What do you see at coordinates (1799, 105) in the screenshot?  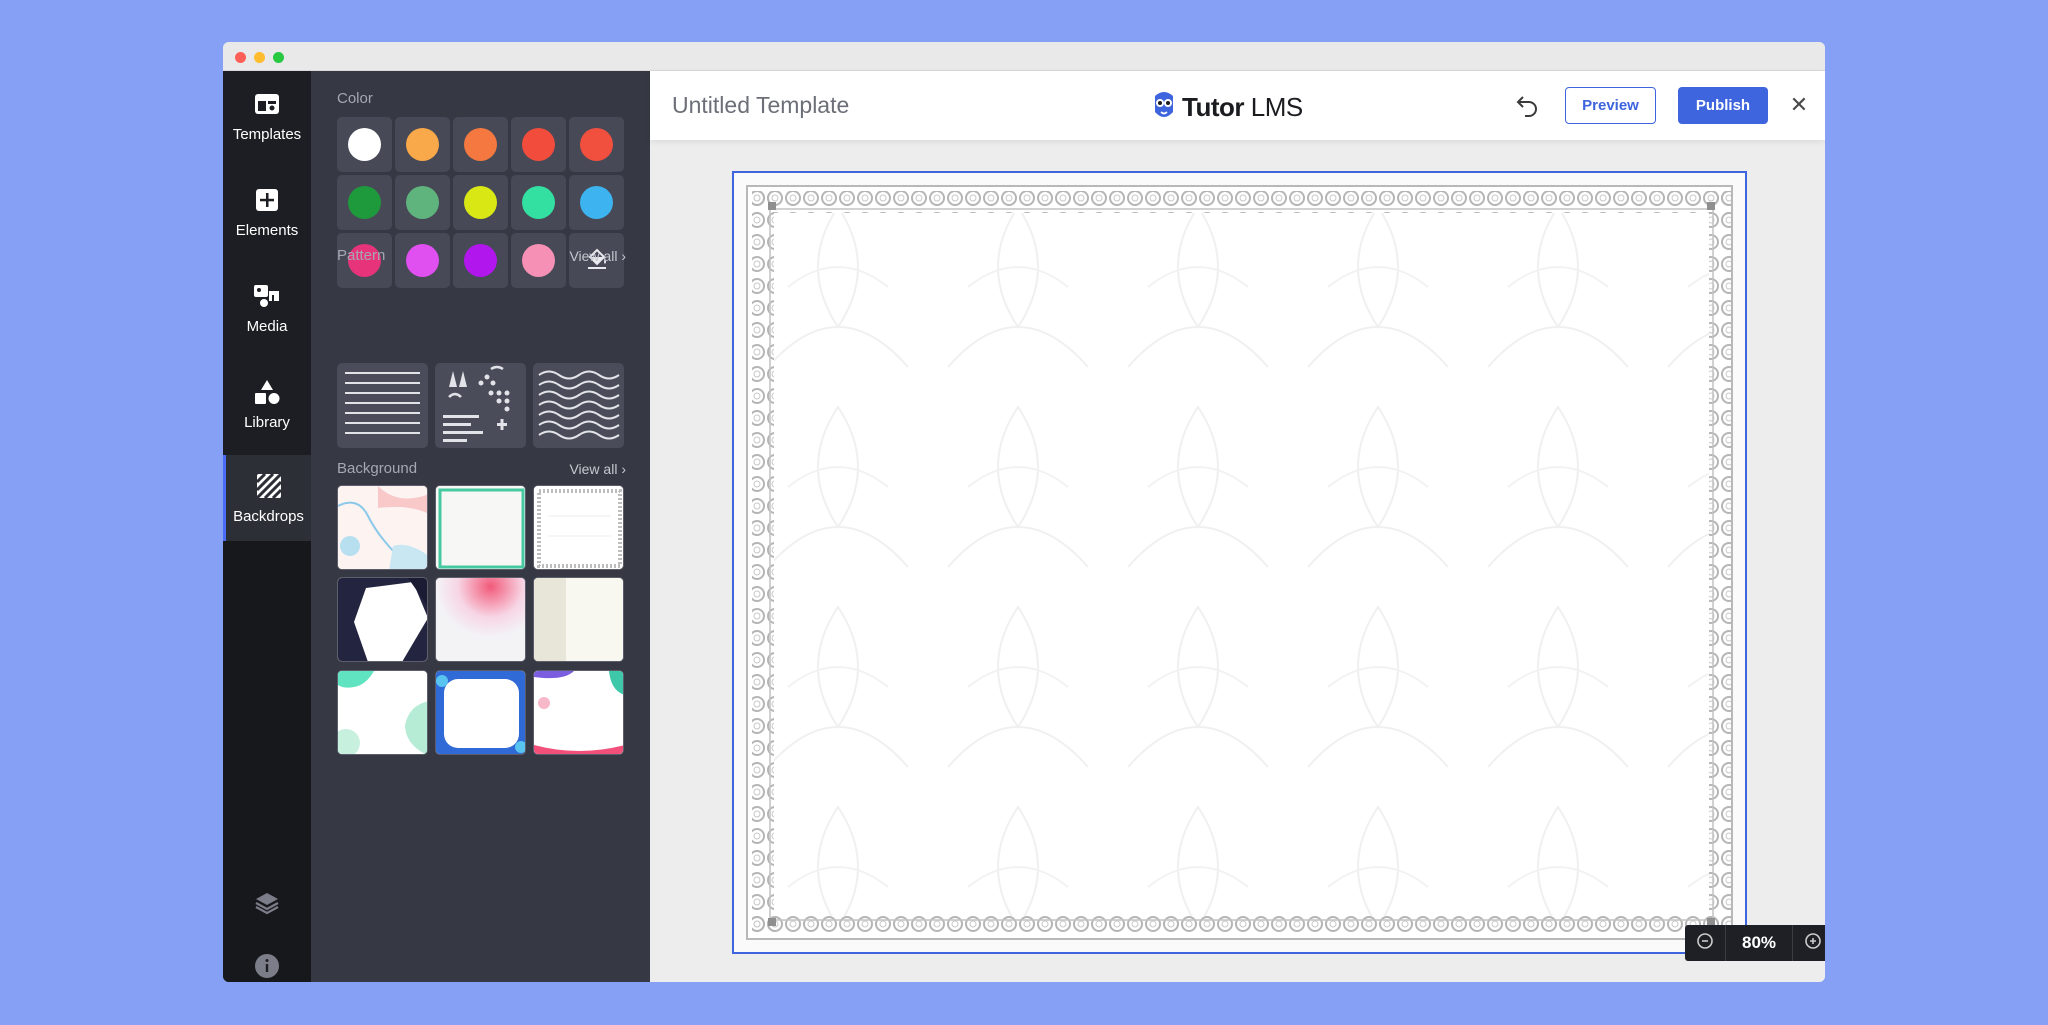 I see `close-icon: ✕` at bounding box center [1799, 105].